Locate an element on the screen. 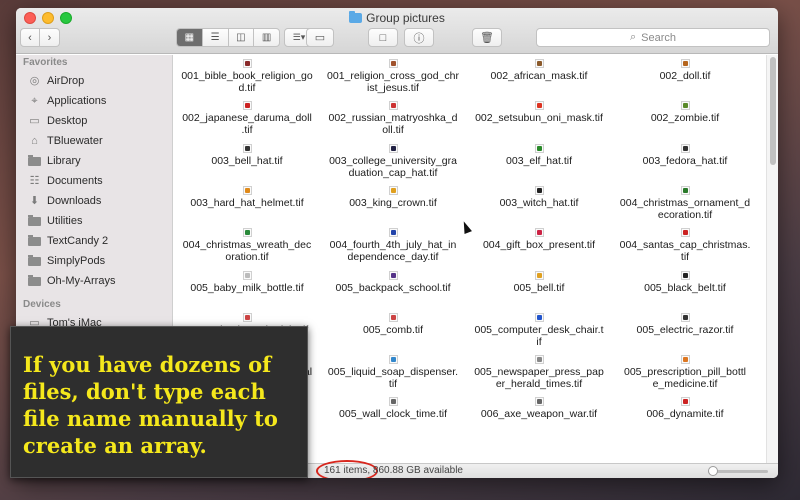 This screenshot has height=500, width=800. file-item: 003_witch_hat.tif is located at coordinates (539, 197).